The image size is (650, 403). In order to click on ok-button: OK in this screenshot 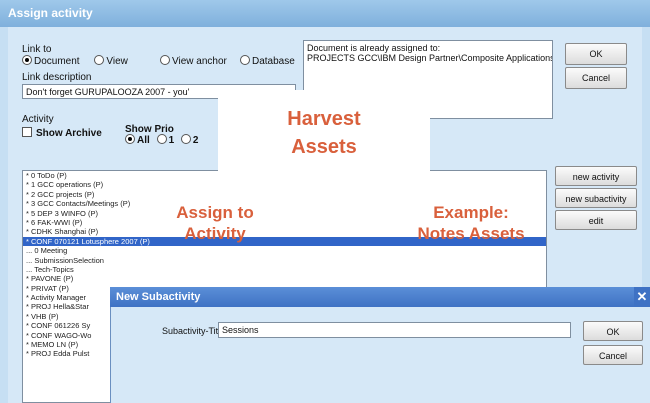, I will do `click(596, 54)`.